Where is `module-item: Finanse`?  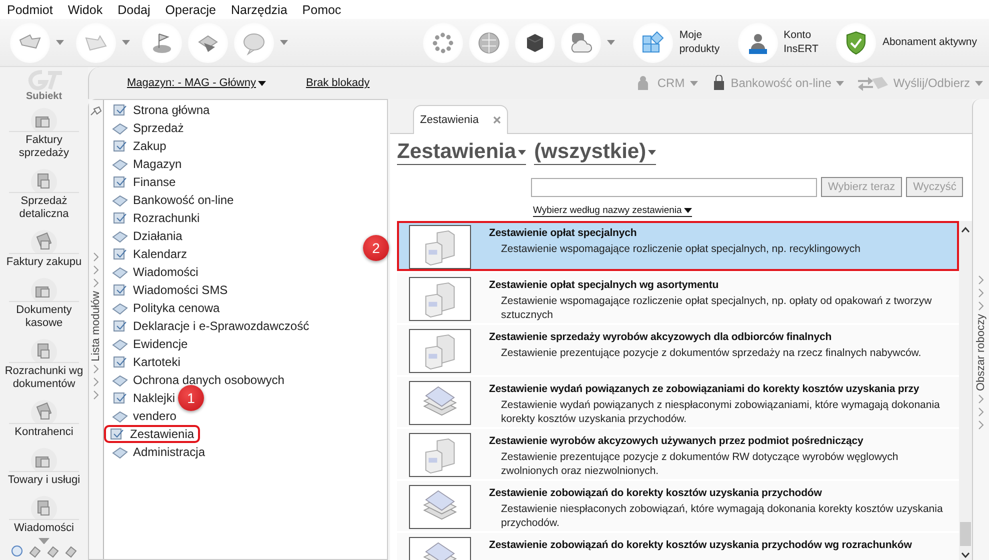 module-item: Finanse is located at coordinates (144, 182).